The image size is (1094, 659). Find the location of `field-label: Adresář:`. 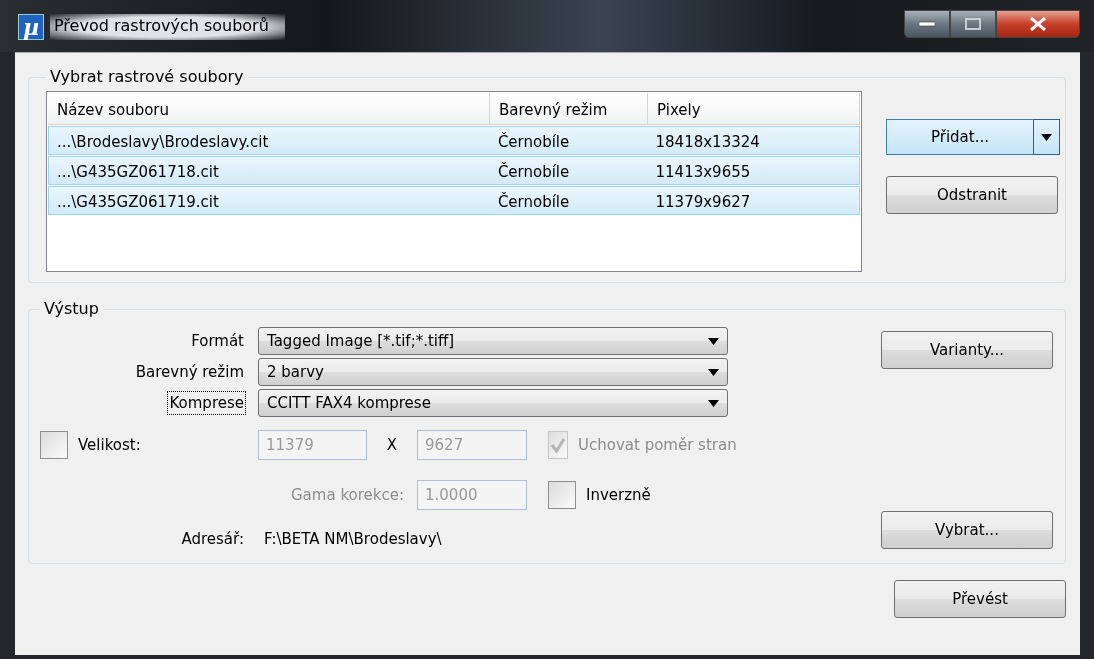

field-label: Adresář: is located at coordinates (212, 539).